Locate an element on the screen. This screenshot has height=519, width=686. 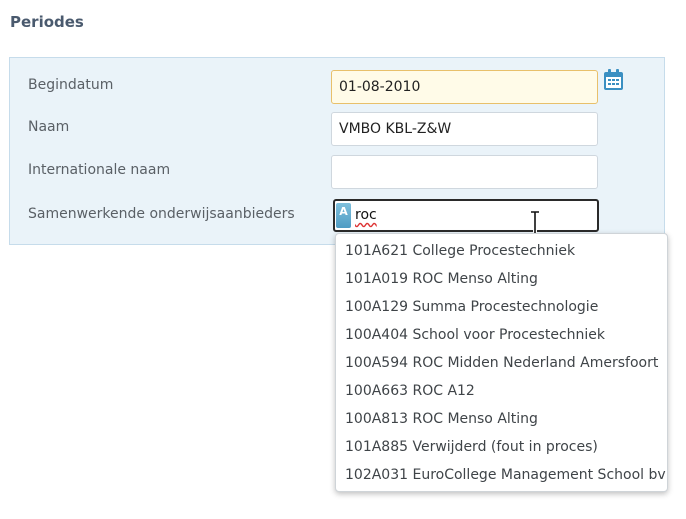
dropdown-option: 100A404 School voor Procestechniek is located at coordinates (501, 335).